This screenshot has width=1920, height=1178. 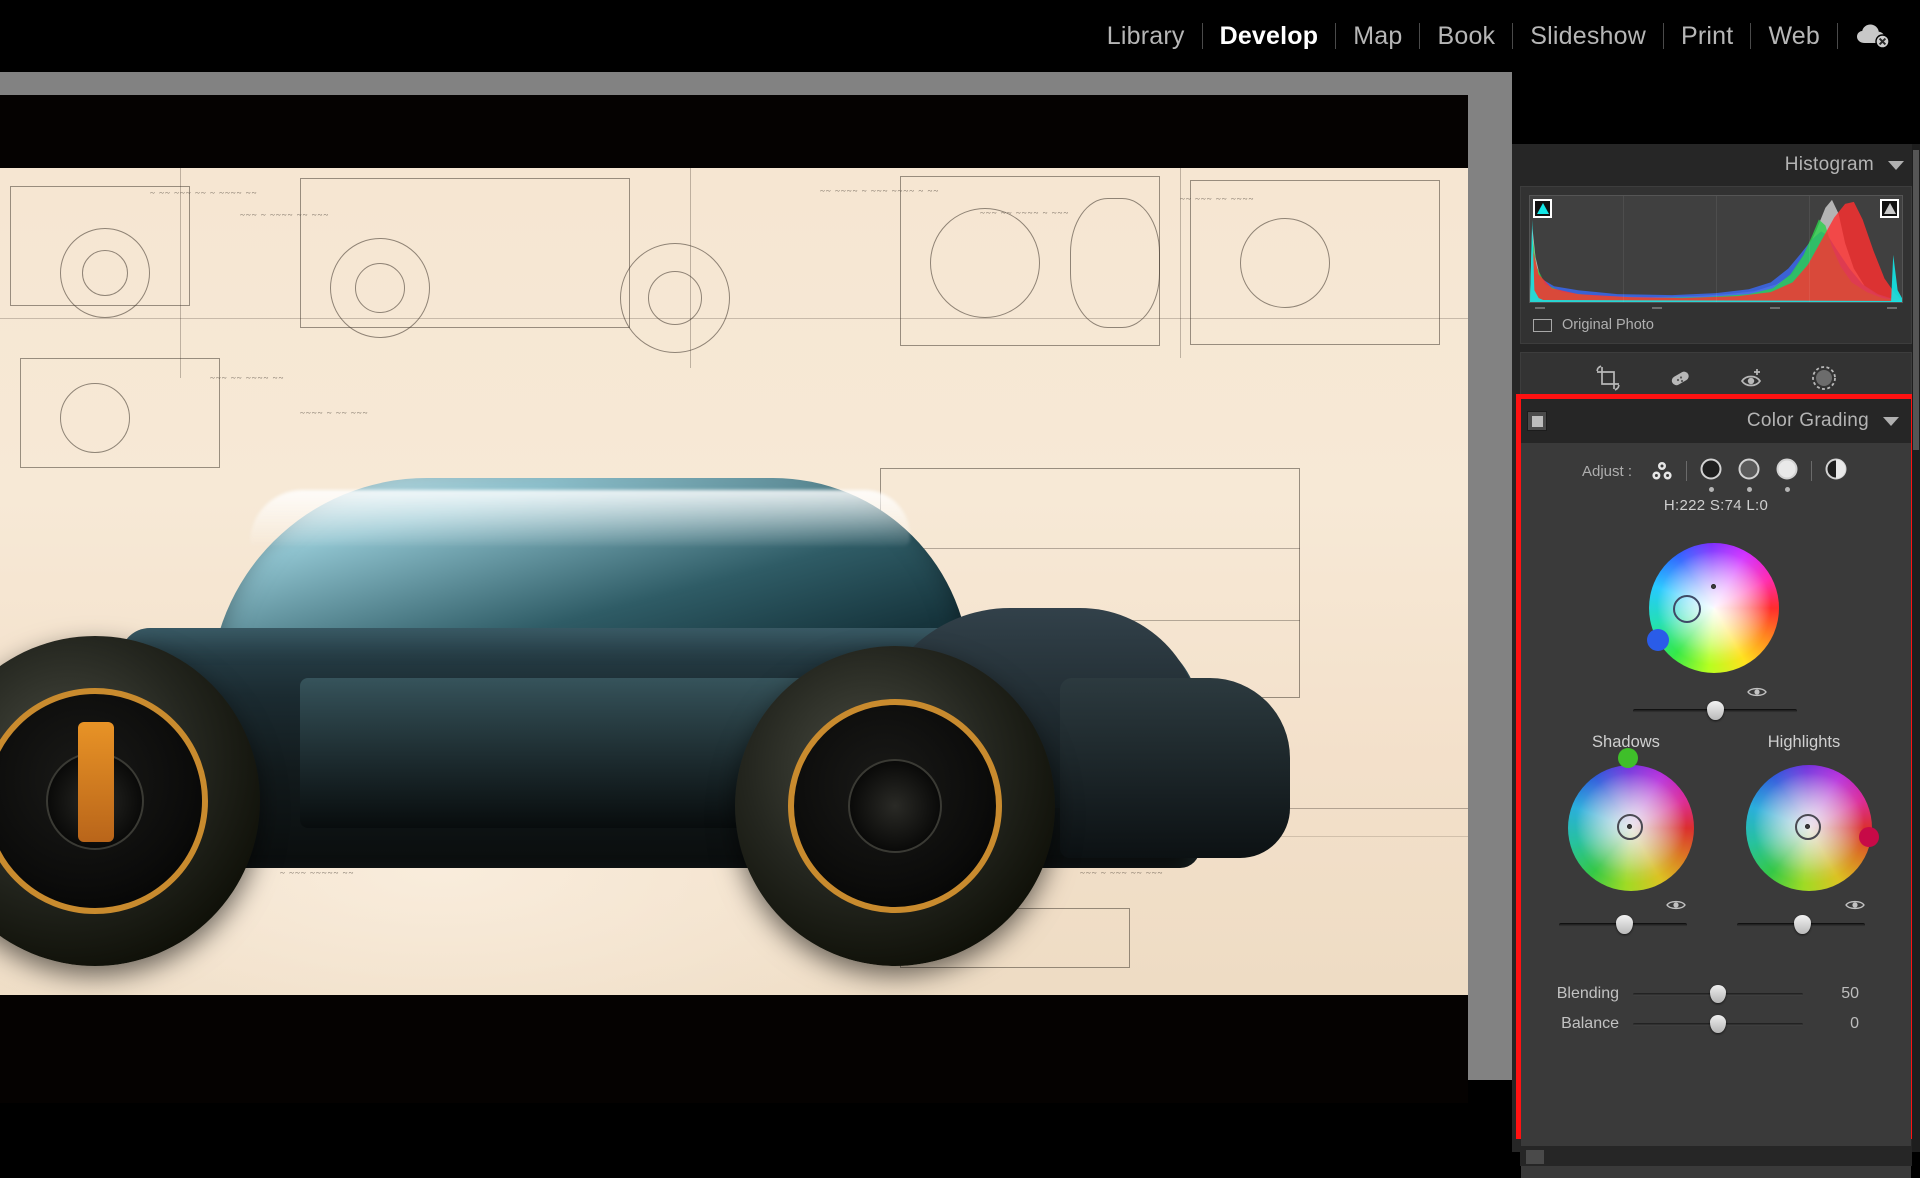 I want to click on letterbox-bottom, so click(x=734, y=1049).